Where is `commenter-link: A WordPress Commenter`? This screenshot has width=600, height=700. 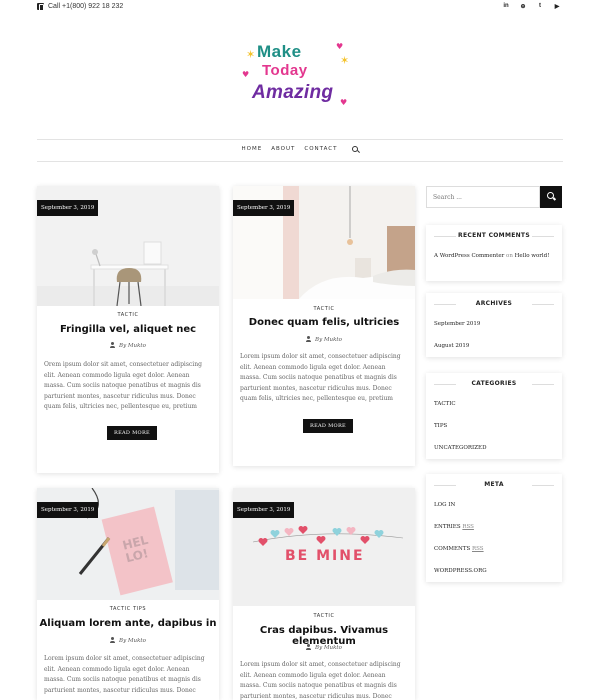 commenter-link: A WordPress Commenter is located at coordinates (469, 256).